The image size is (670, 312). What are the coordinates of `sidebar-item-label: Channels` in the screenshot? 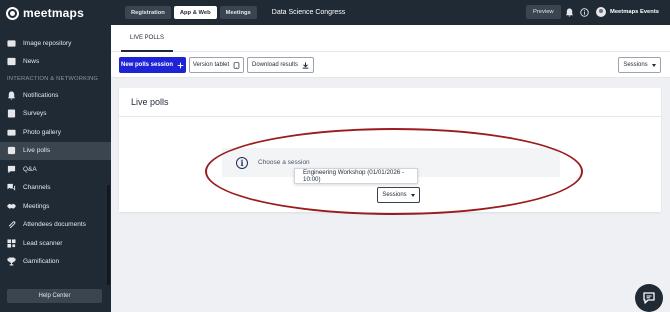 It's located at (37, 188).